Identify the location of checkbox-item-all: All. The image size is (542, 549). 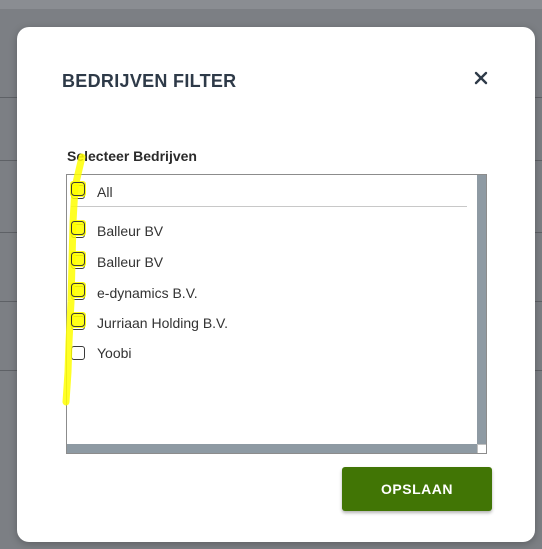
(92, 192).